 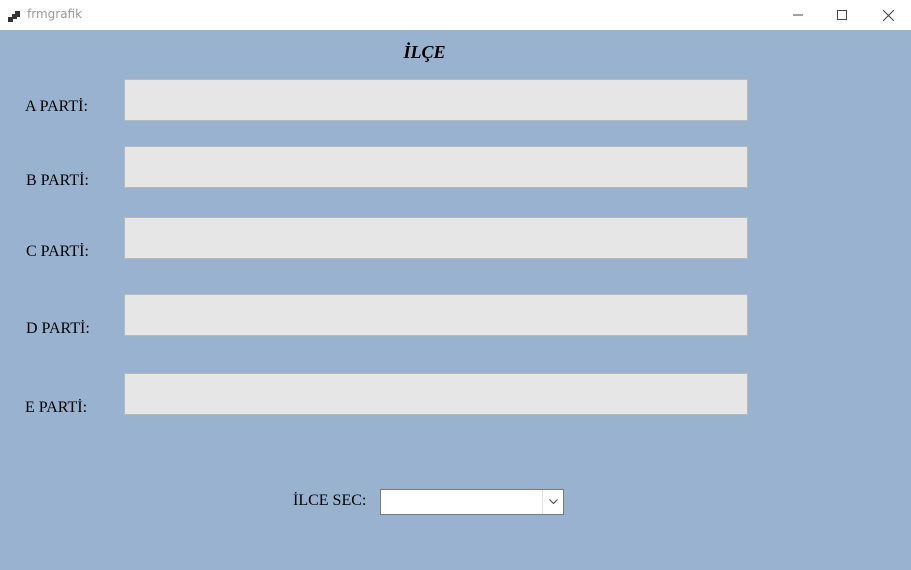 What do you see at coordinates (57, 251) in the screenshot?
I see `party-c-label: C PARTİ:` at bounding box center [57, 251].